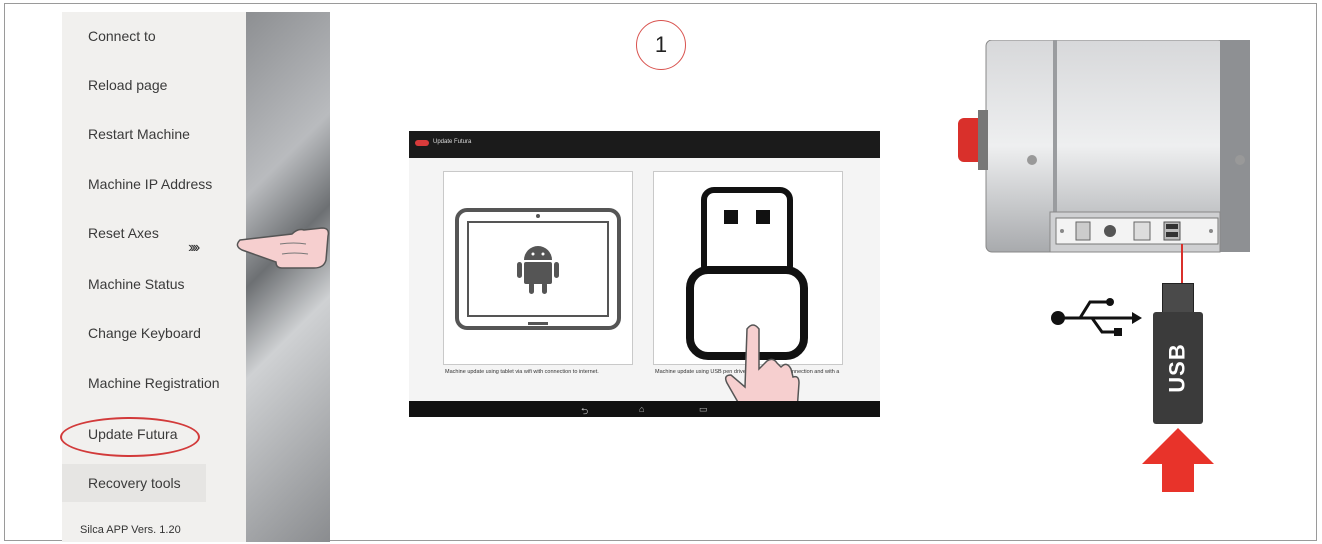 Image resolution: width=1322 pixels, height=544 pixels. What do you see at coordinates (1178, 460) in the screenshot?
I see `up-arrow-icon` at bounding box center [1178, 460].